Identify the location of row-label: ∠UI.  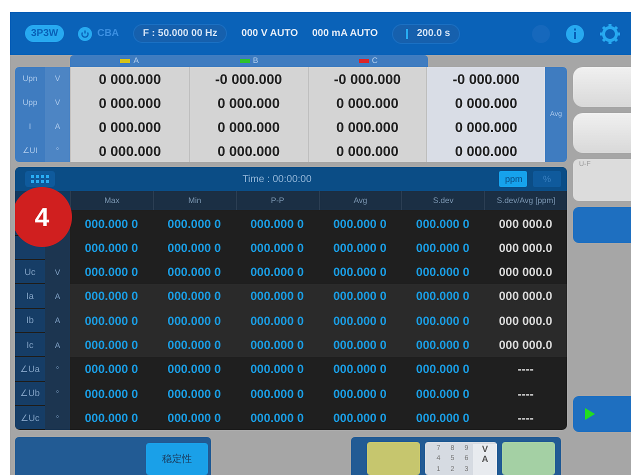
(30, 150).